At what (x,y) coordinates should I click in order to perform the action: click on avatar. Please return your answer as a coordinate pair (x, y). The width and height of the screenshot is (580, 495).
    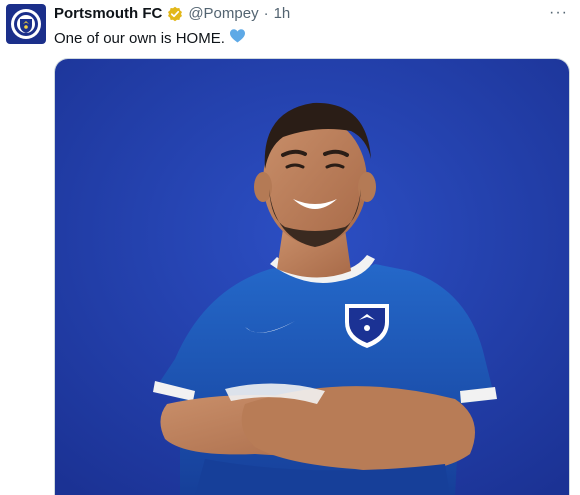
    Looking at the image, I should click on (26, 24).